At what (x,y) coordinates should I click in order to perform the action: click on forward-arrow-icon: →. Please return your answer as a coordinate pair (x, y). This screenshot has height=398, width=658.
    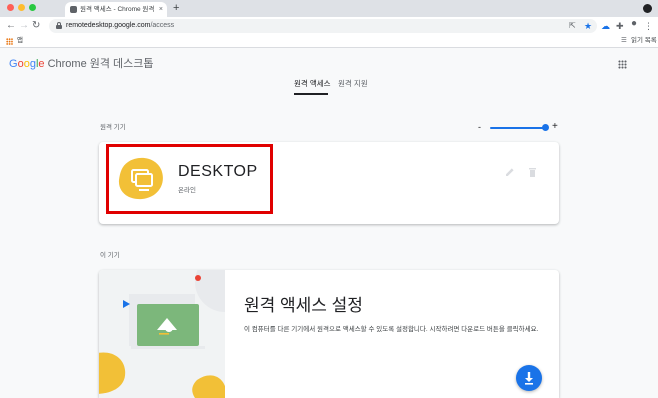
    Looking at the image, I should click on (24, 26).